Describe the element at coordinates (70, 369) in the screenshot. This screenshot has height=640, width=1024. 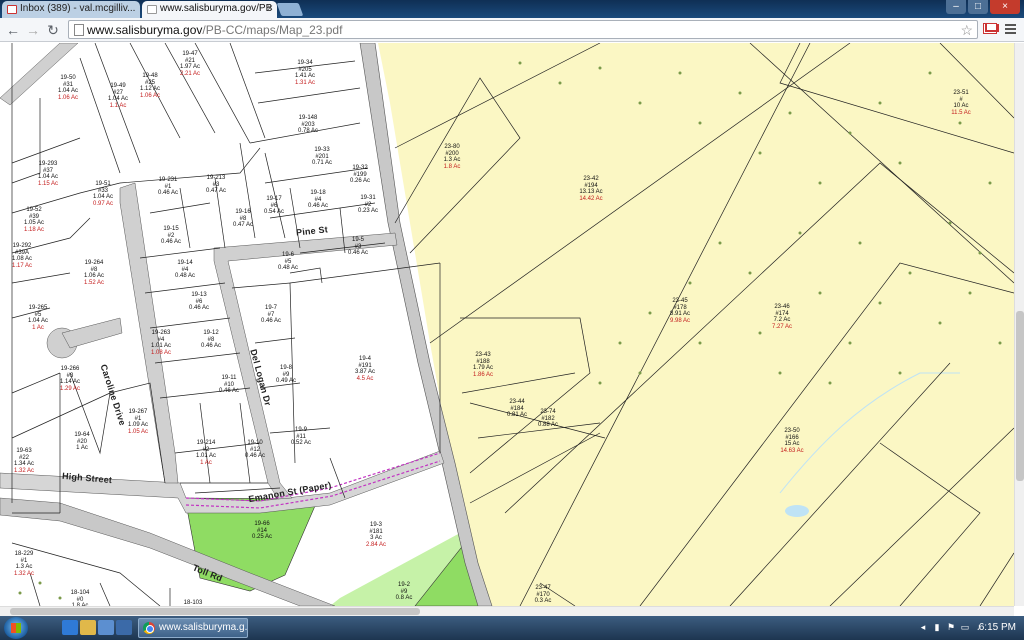
I see `parcel-id: 19-266` at that location.